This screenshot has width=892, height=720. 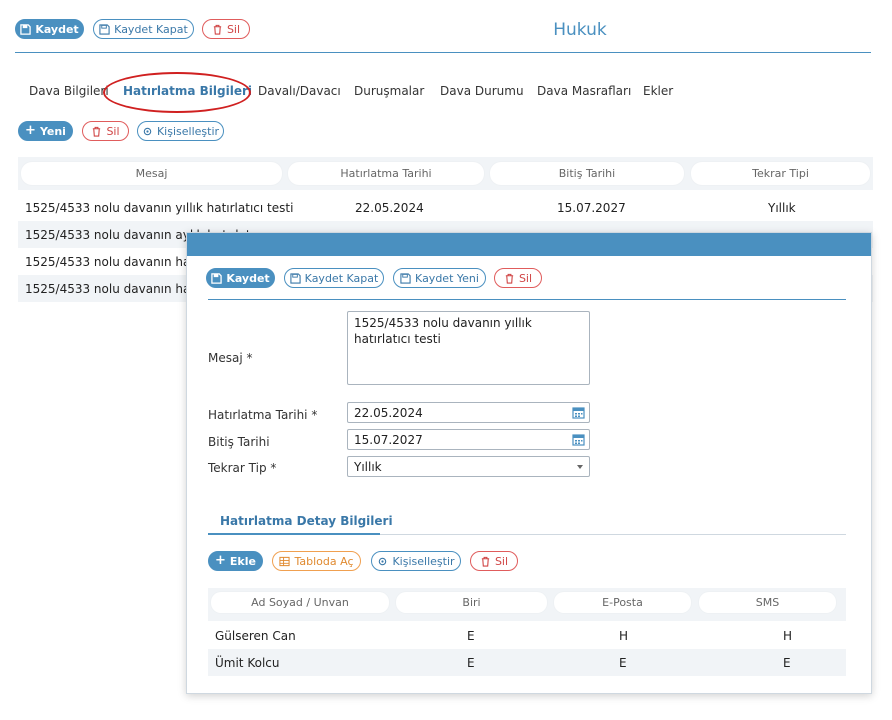 What do you see at coordinates (180, 131) in the screenshot?
I see `customize-list-button: Kişiselleştir` at bounding box center [180, 131].